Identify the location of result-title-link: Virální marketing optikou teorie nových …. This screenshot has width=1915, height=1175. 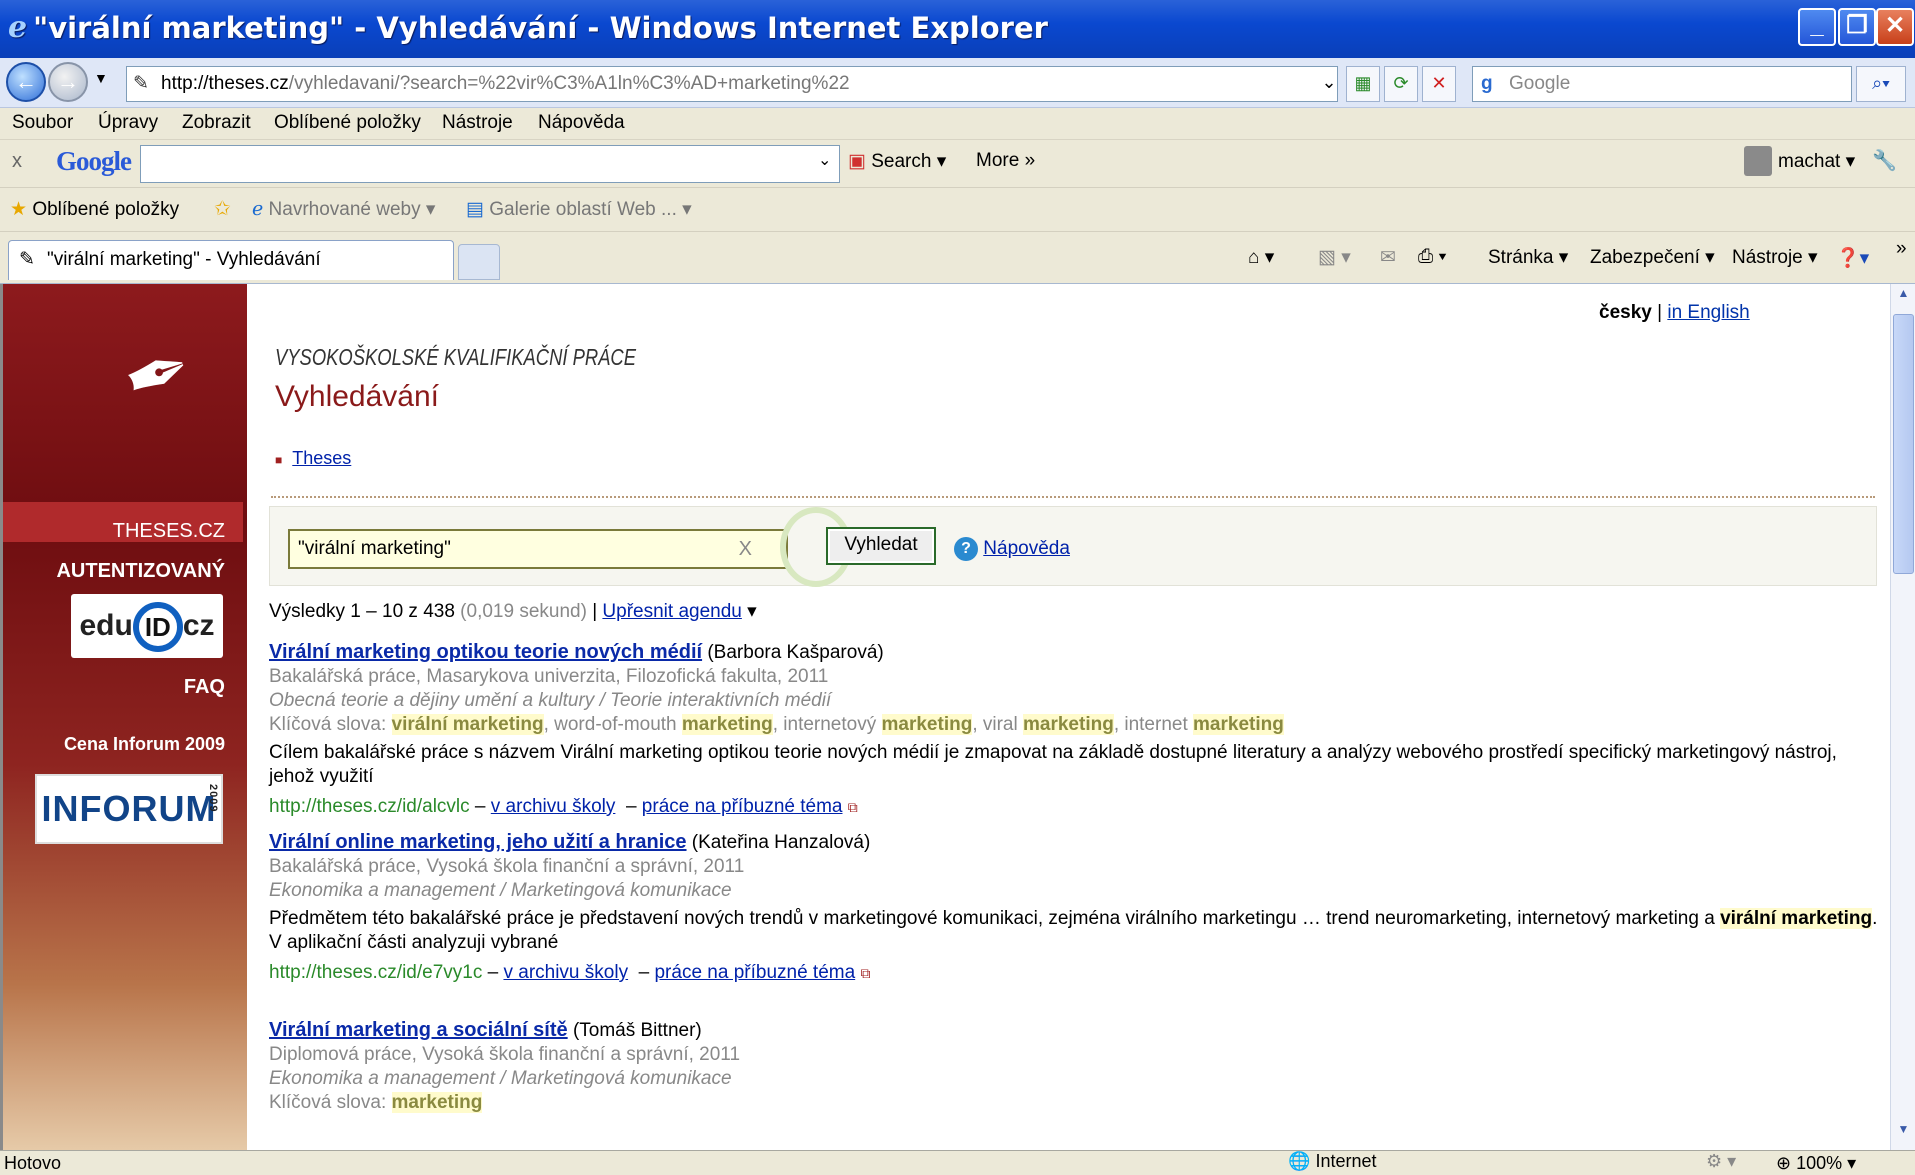
(485, 652).